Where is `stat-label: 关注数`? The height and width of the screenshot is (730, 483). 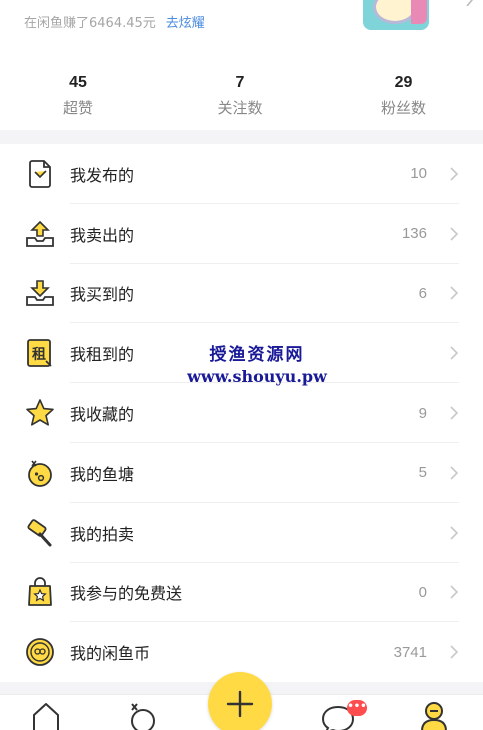
stat-label: 关注数 is located at coordinates (240, 108).